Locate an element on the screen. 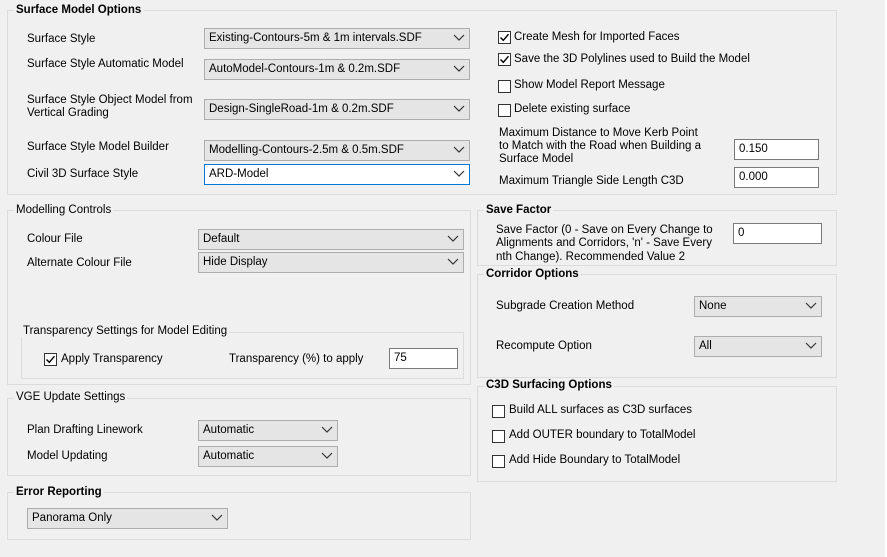 The width and height of the screenshot is (887, 557). civil3d-style-value: ARD-Model is located at coordinates (239, 174).